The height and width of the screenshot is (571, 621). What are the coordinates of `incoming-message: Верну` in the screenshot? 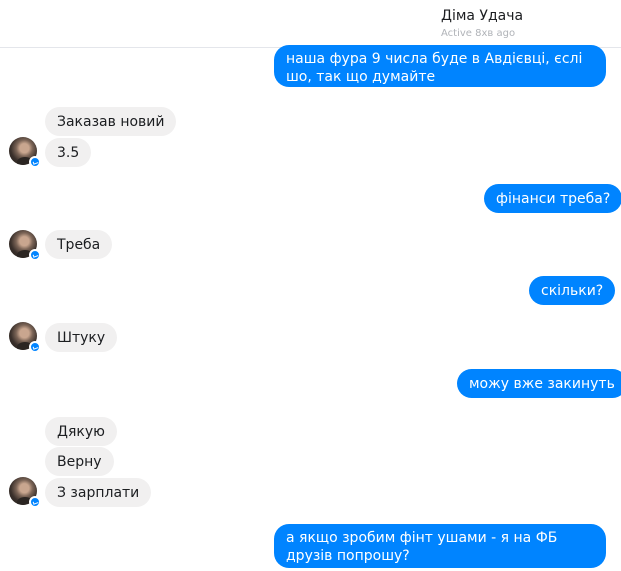 It's located at (79, 461).